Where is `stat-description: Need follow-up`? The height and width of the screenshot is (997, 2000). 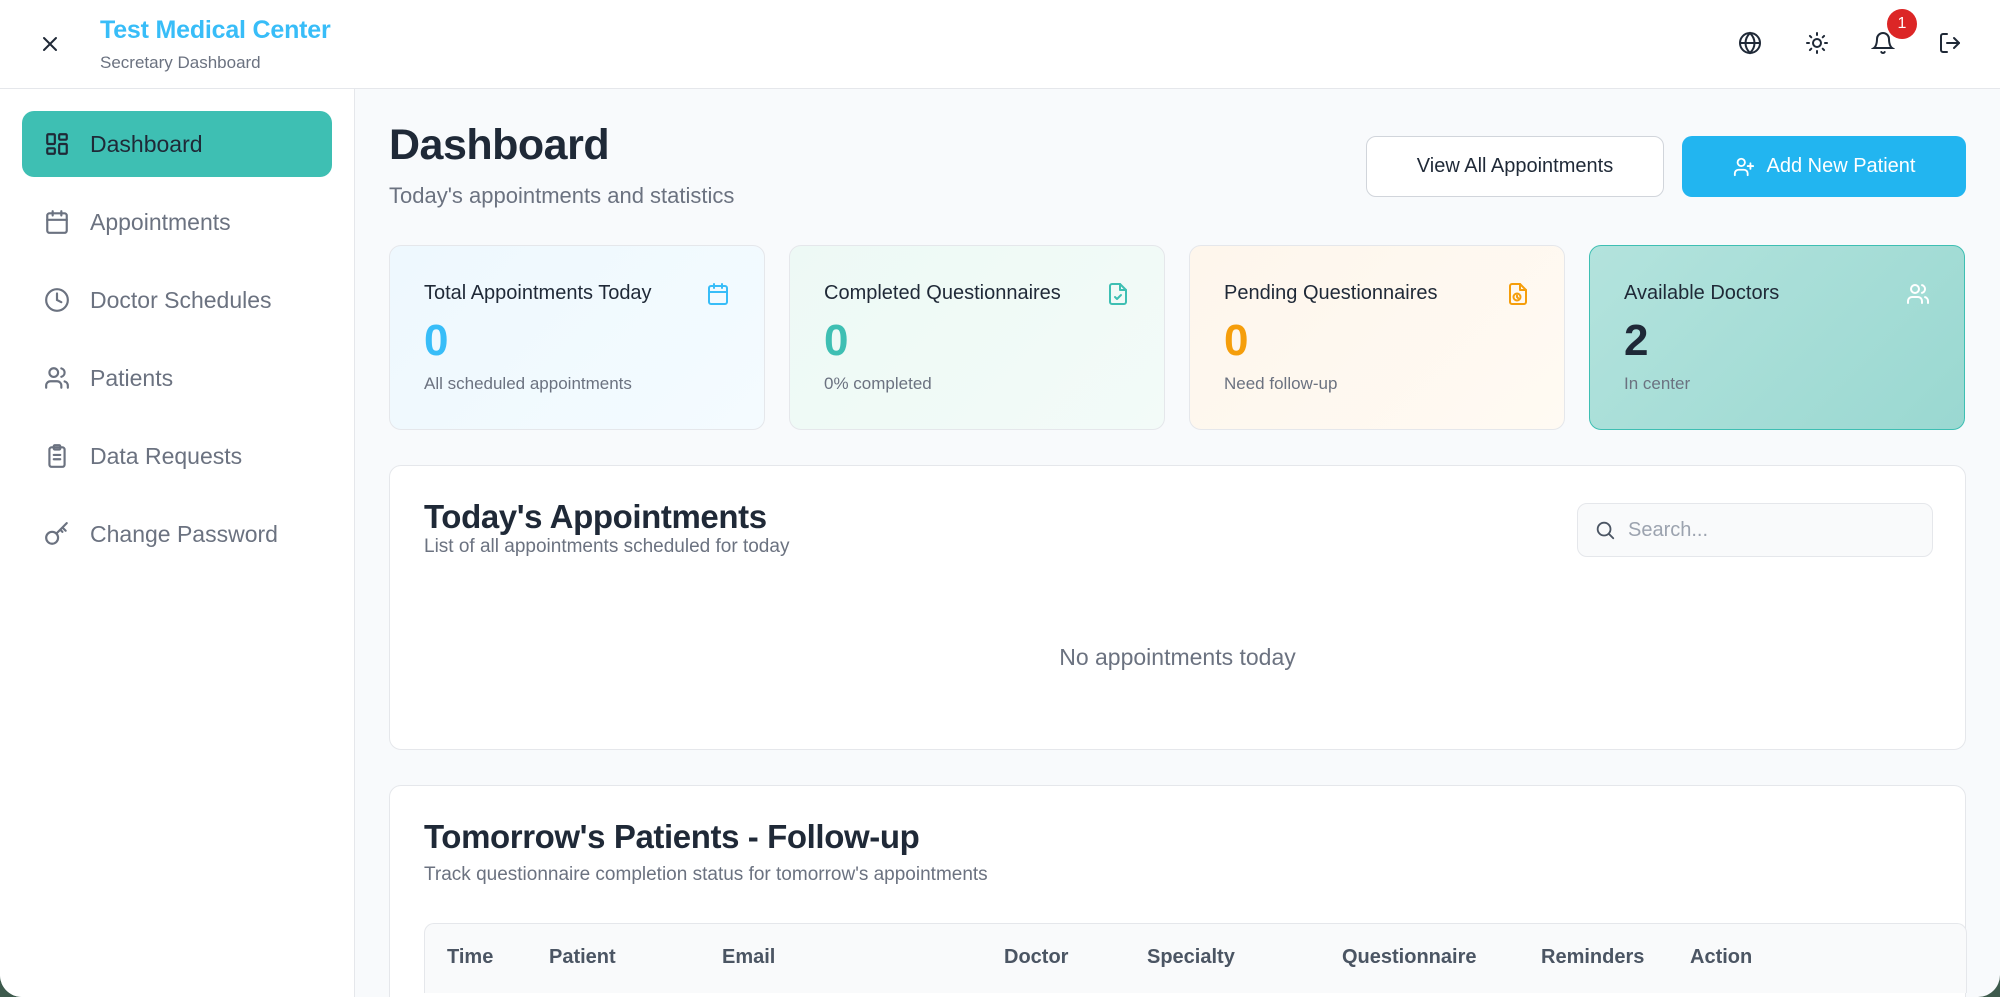 stat-description: Need follow-up is located at coordinates (1281, 383).